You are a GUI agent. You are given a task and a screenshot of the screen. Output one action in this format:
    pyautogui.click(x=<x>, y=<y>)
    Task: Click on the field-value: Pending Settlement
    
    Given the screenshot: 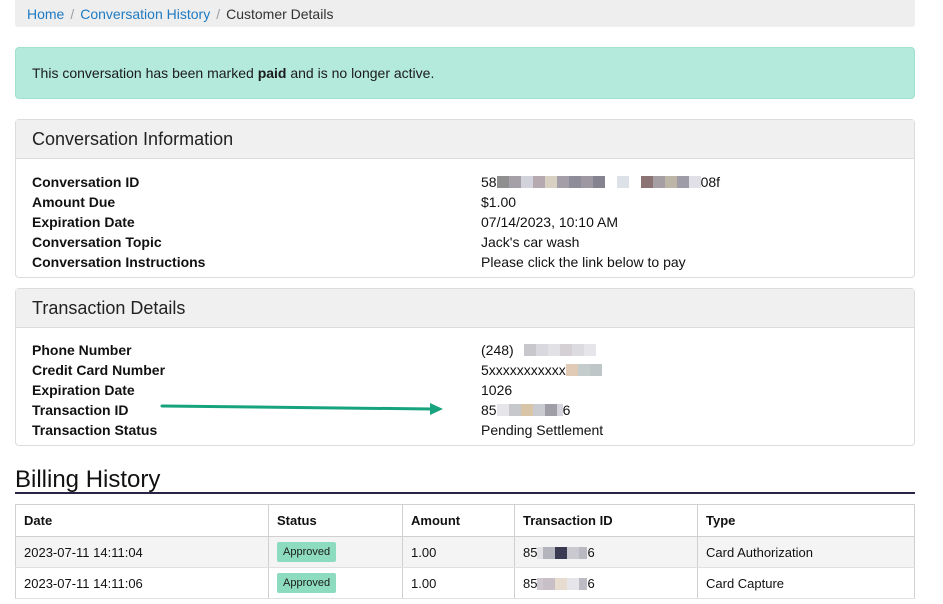 What is the action you would take?
    pyautogui.click(x=542, y=430)
    